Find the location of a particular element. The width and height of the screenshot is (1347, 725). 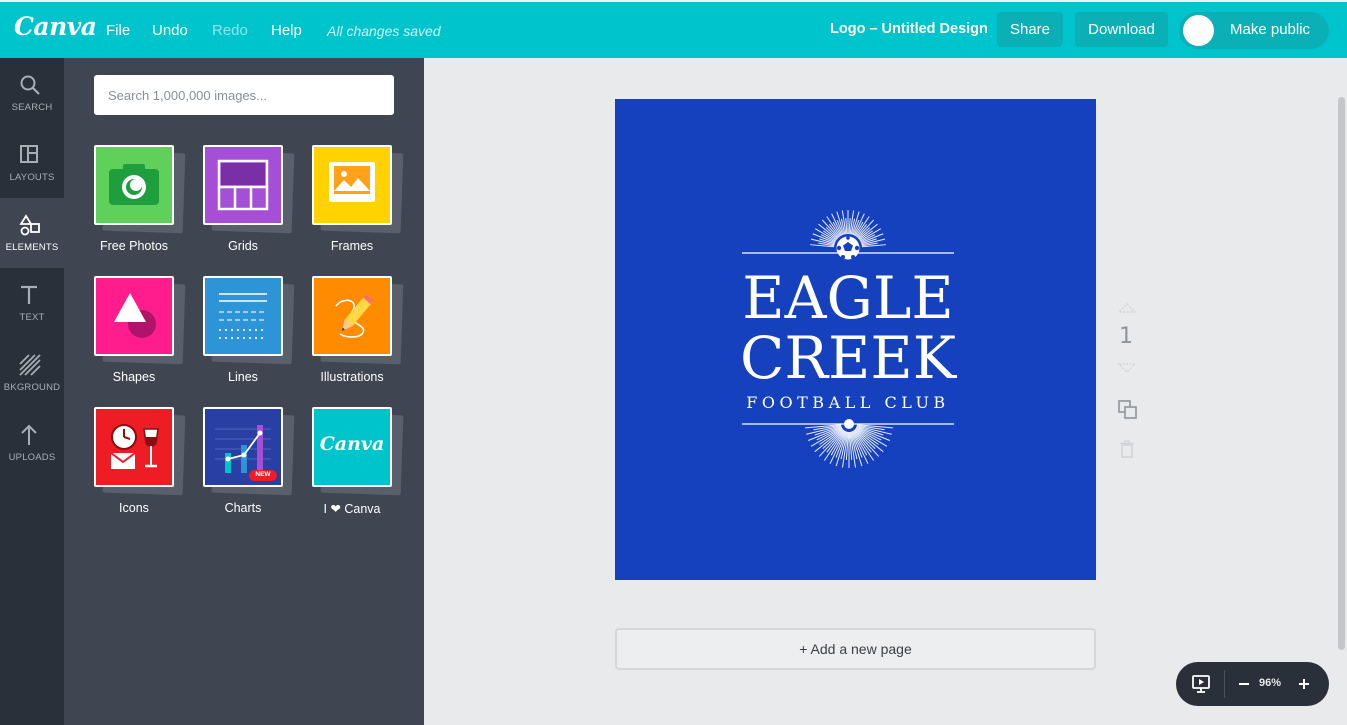

background-icon is located at coordinates (30, 365).